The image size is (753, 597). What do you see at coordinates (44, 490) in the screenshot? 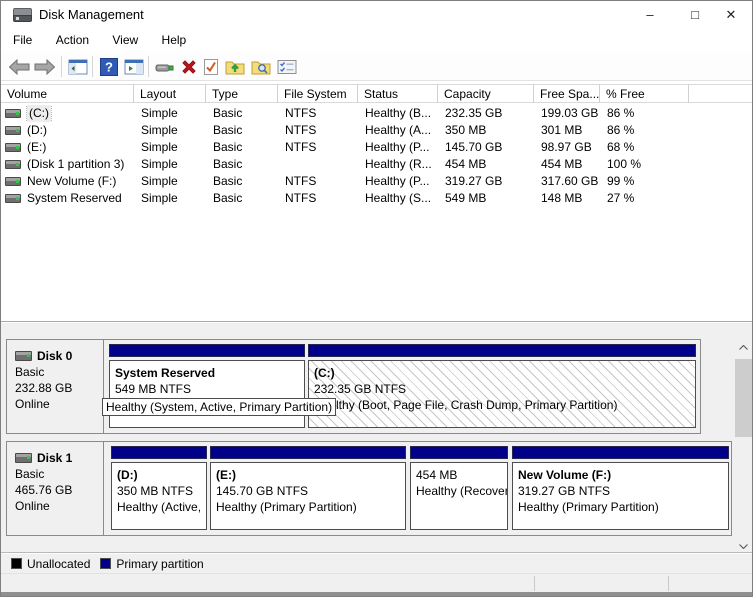
I see `disk-size: 465.76 GB` at bounding box center [44, 490].